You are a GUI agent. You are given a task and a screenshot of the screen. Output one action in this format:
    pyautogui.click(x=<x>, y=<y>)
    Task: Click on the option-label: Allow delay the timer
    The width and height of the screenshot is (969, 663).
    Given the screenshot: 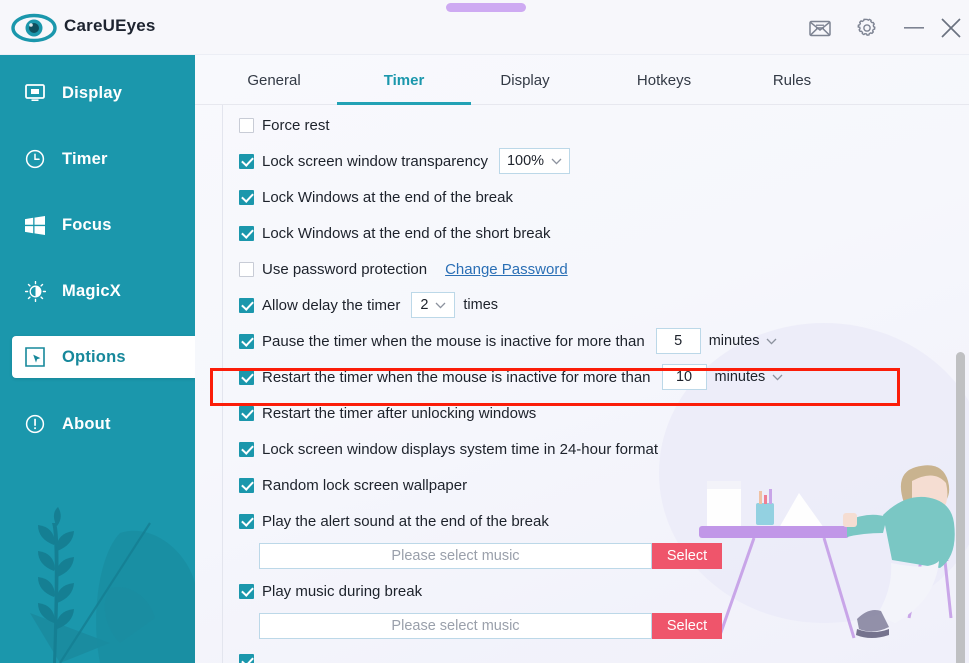 What is the action you would take?
    pyautogui.click(x=331, y=305)
    